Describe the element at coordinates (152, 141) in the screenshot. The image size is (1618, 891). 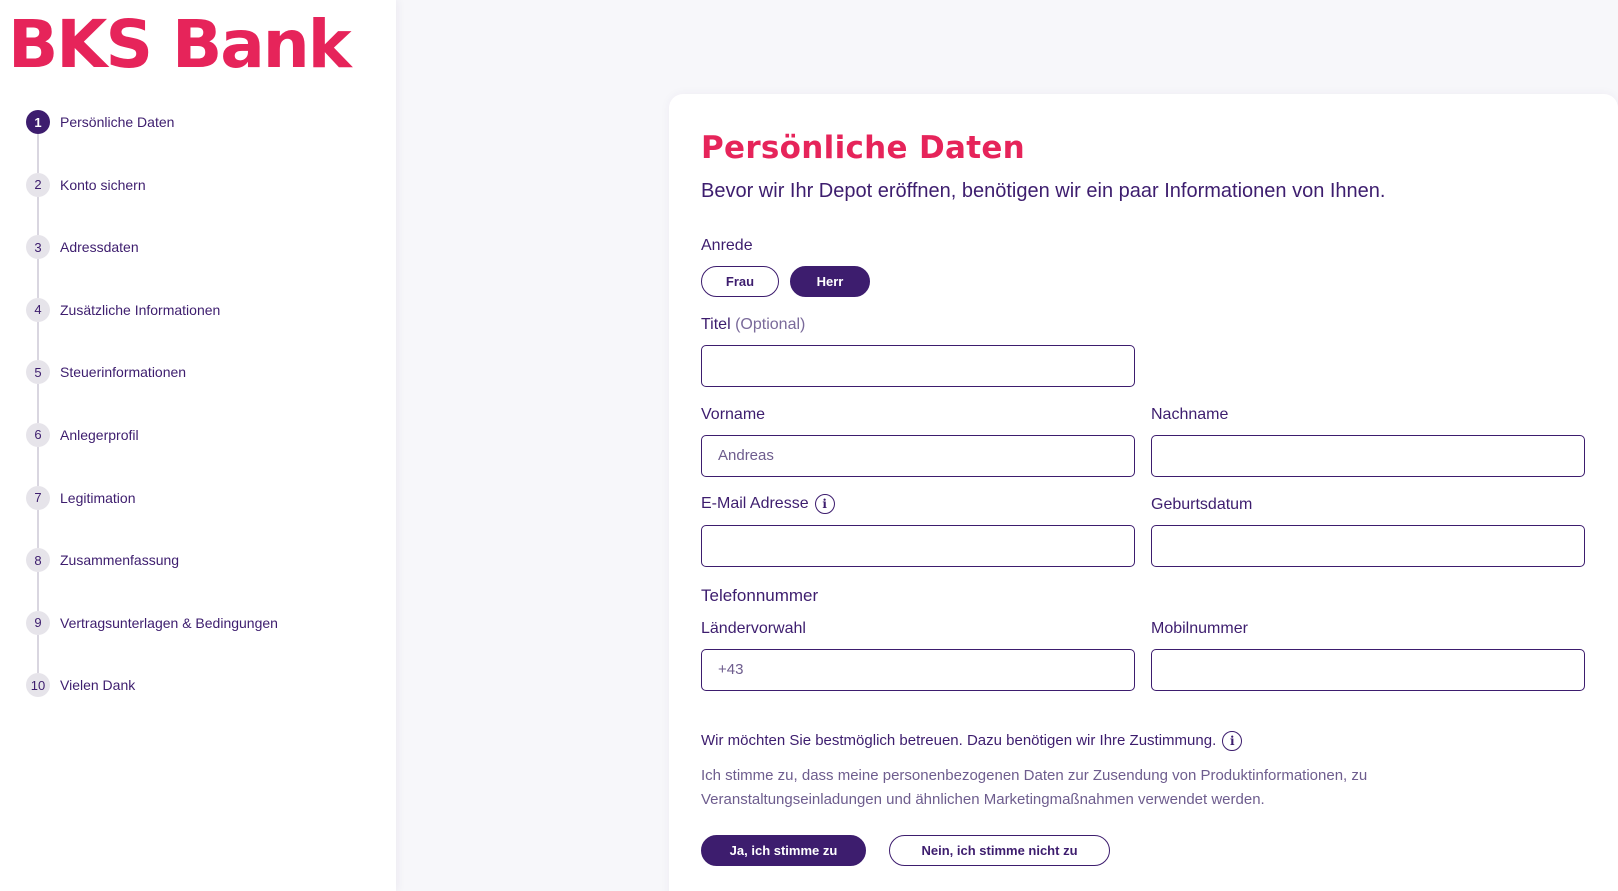
I see `step-1: 1 Persönliche Daten` at that location.